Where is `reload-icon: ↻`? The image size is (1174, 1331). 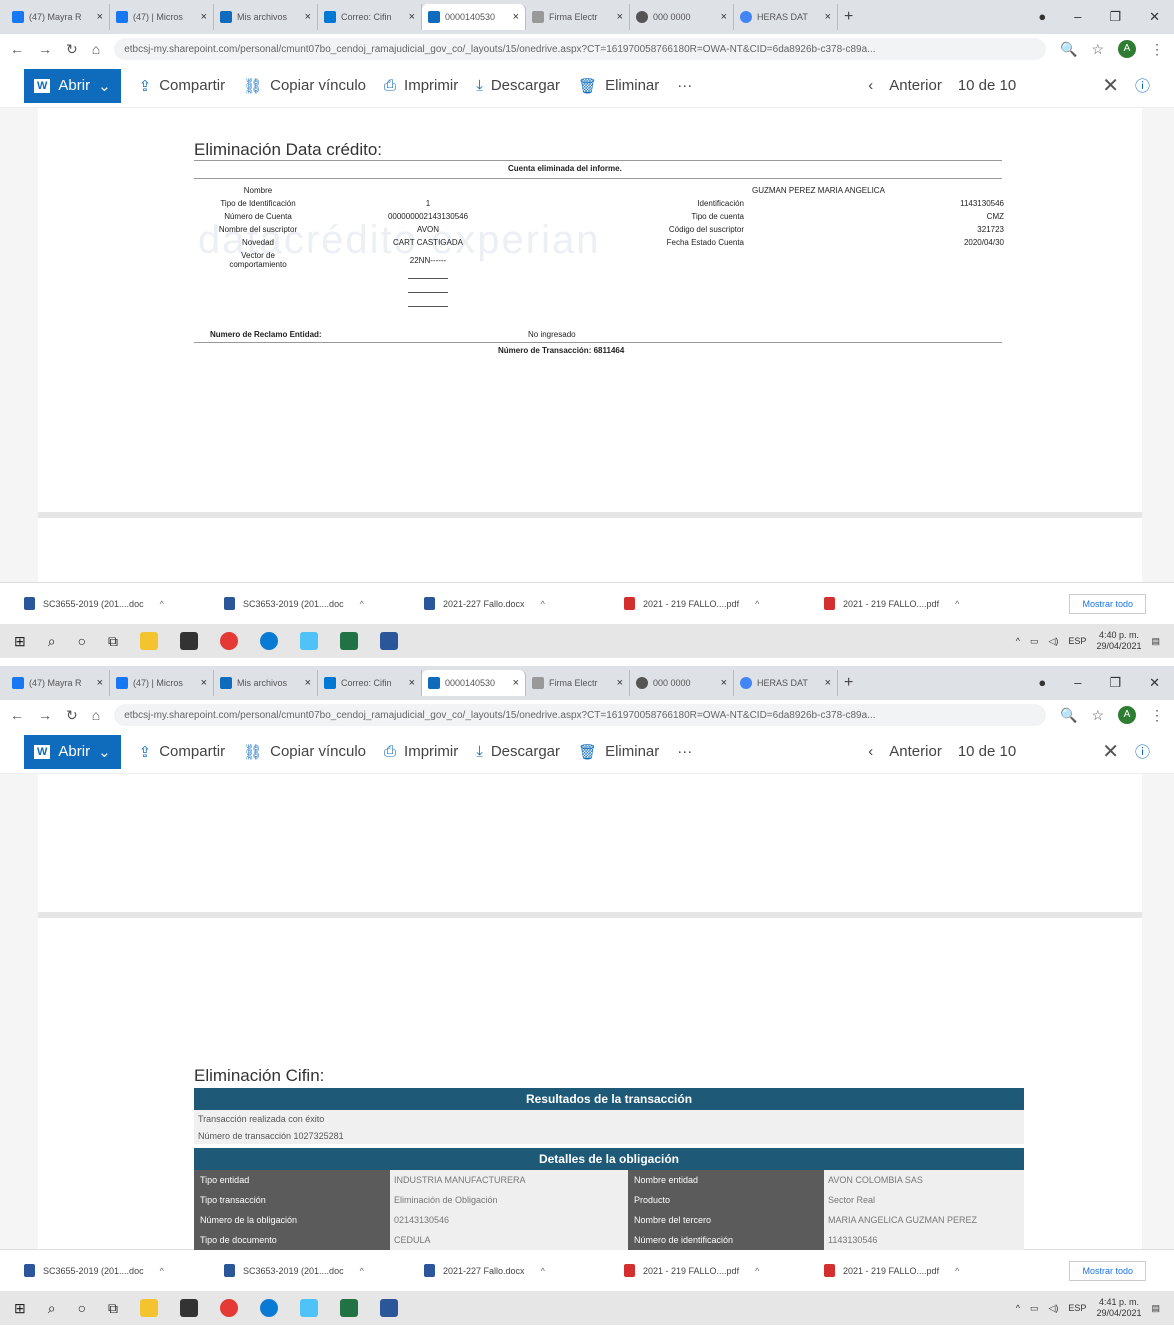
reload-icon: ↻ is located at coordinates (72, 715).